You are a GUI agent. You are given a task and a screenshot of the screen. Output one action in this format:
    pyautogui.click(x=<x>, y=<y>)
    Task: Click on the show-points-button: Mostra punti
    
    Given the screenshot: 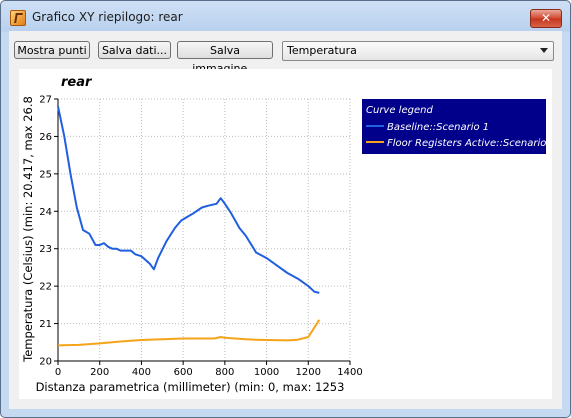 What is the action you would take?
    pyautogui.click(x=52, y=50)
    